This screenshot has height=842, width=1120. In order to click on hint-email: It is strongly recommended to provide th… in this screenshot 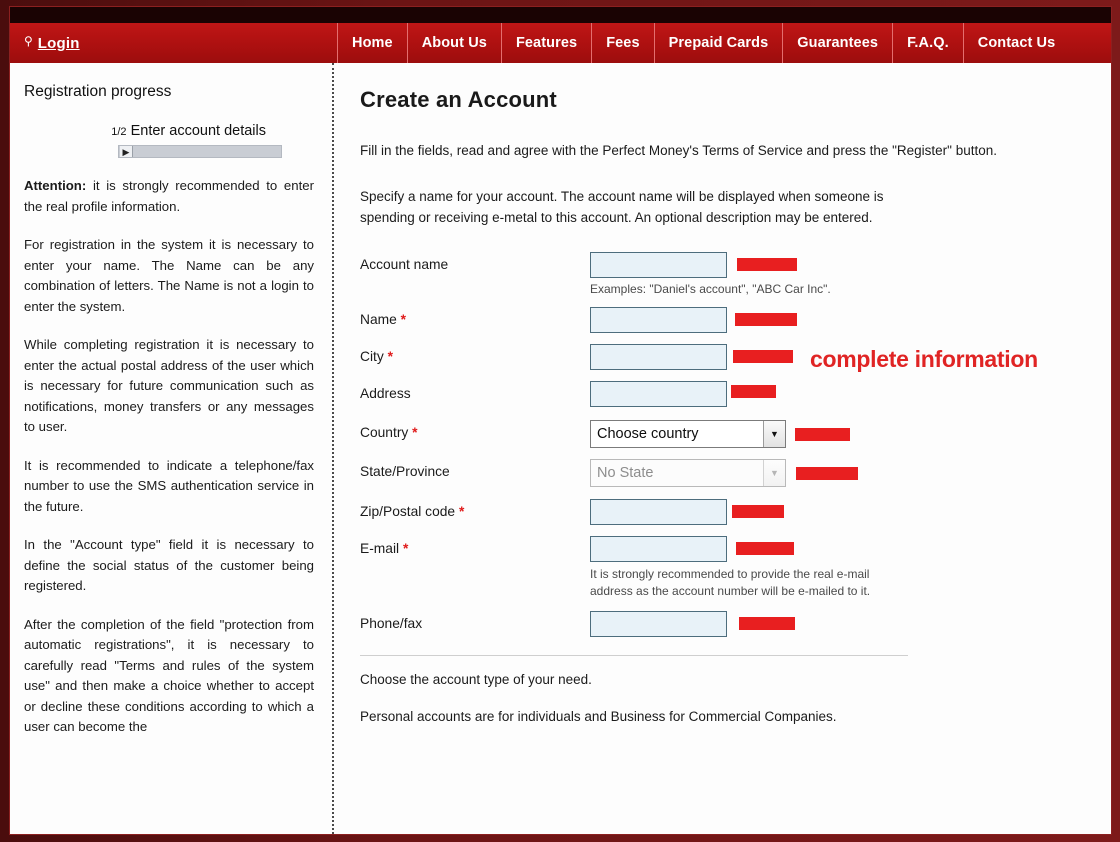, I will do `click(730, 582)`.